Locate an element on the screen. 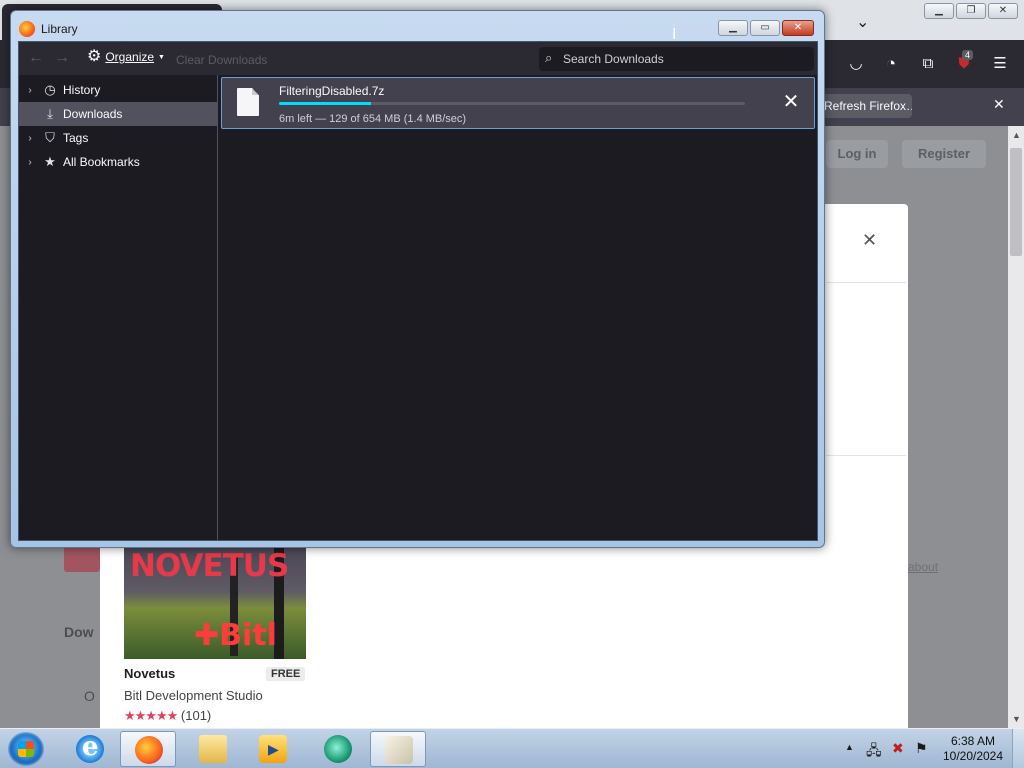 The image size is (1024, 768). taskbar-firefox is located at coordinates (148, 749).